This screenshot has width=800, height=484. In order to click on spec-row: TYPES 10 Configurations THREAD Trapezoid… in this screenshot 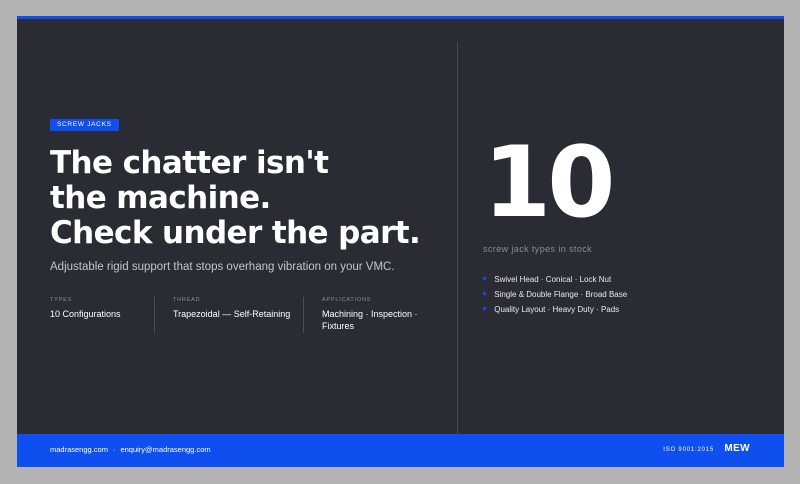, I will do `click(242, 315)`.